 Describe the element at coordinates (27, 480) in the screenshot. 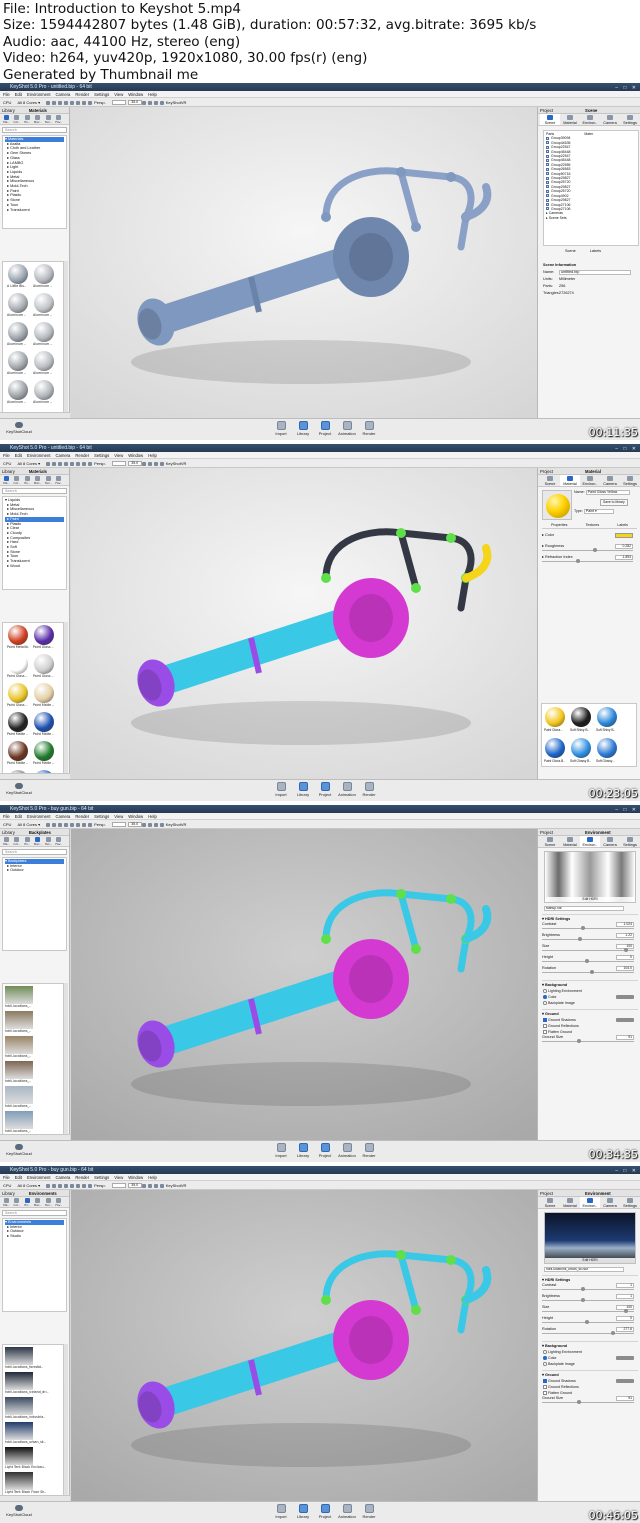

I see `library-tab-3: En..` at that location.